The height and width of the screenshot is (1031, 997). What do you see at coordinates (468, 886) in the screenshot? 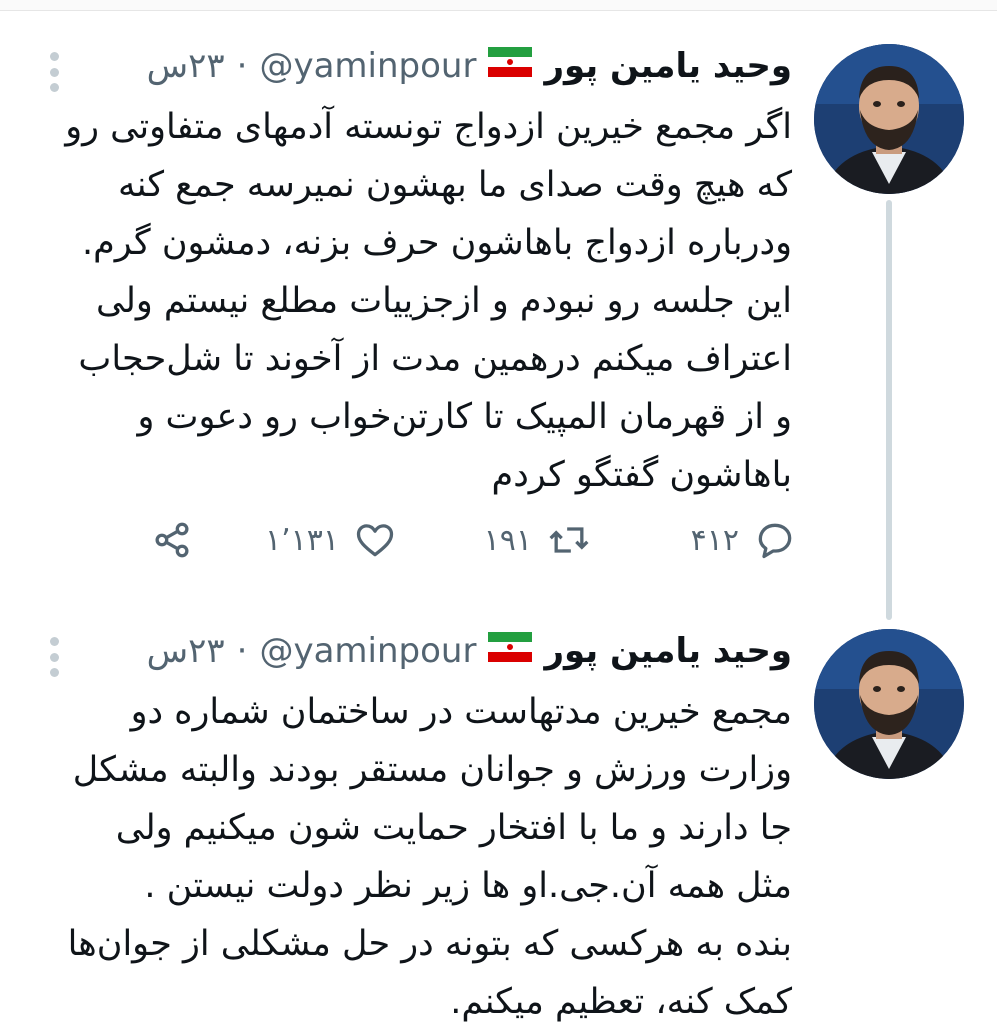
I see `tweet-text-line: مثل همه آن.جی.او ها زیر نظر دولت نیستن .` at bounding box center [468, 886].